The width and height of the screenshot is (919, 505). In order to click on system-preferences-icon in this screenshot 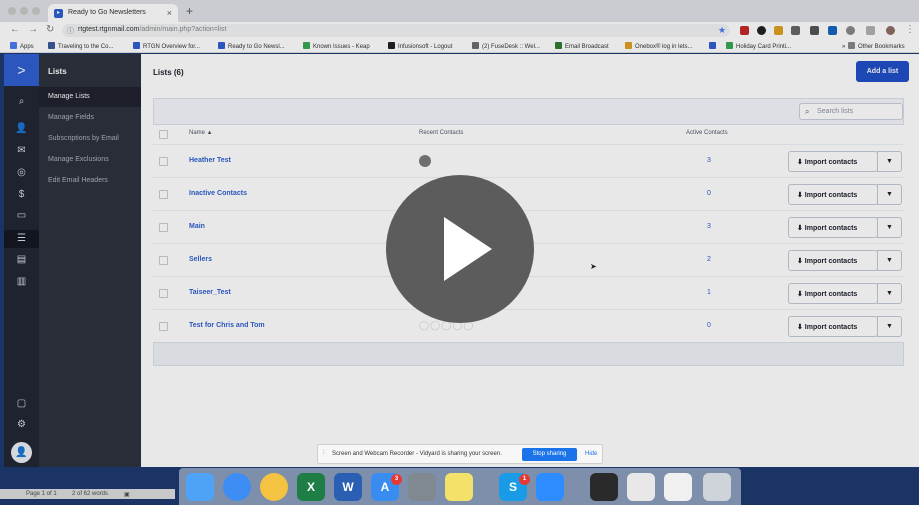, I will do `click(422, 487)`.